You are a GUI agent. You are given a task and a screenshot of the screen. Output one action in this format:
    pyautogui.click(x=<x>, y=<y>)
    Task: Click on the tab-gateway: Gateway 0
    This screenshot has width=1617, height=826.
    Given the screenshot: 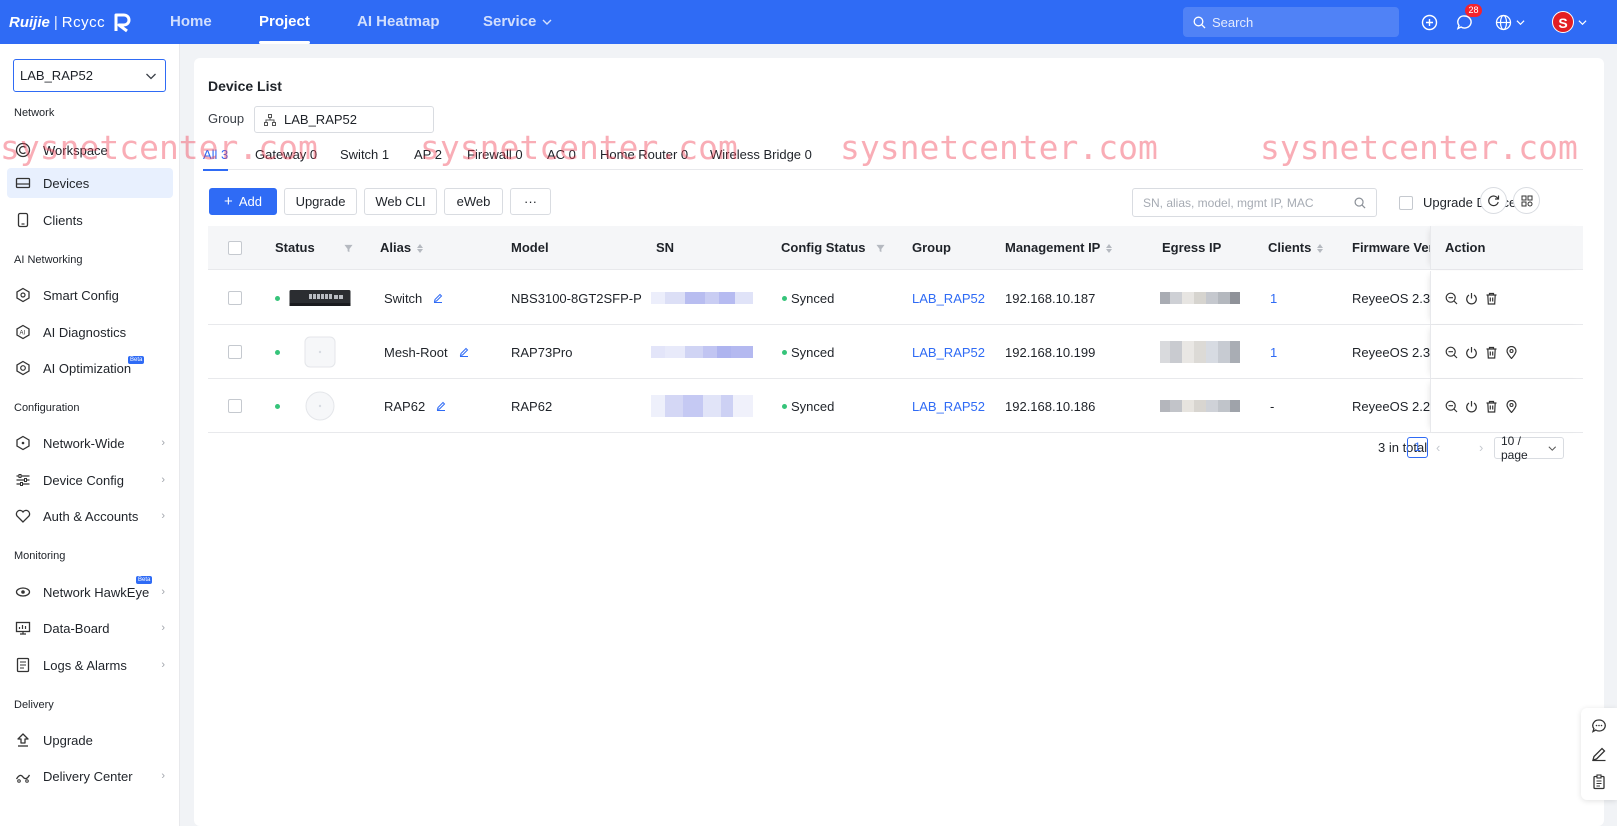 What is the action you would take?
    pyautogui.click(x=286, y=154)
    